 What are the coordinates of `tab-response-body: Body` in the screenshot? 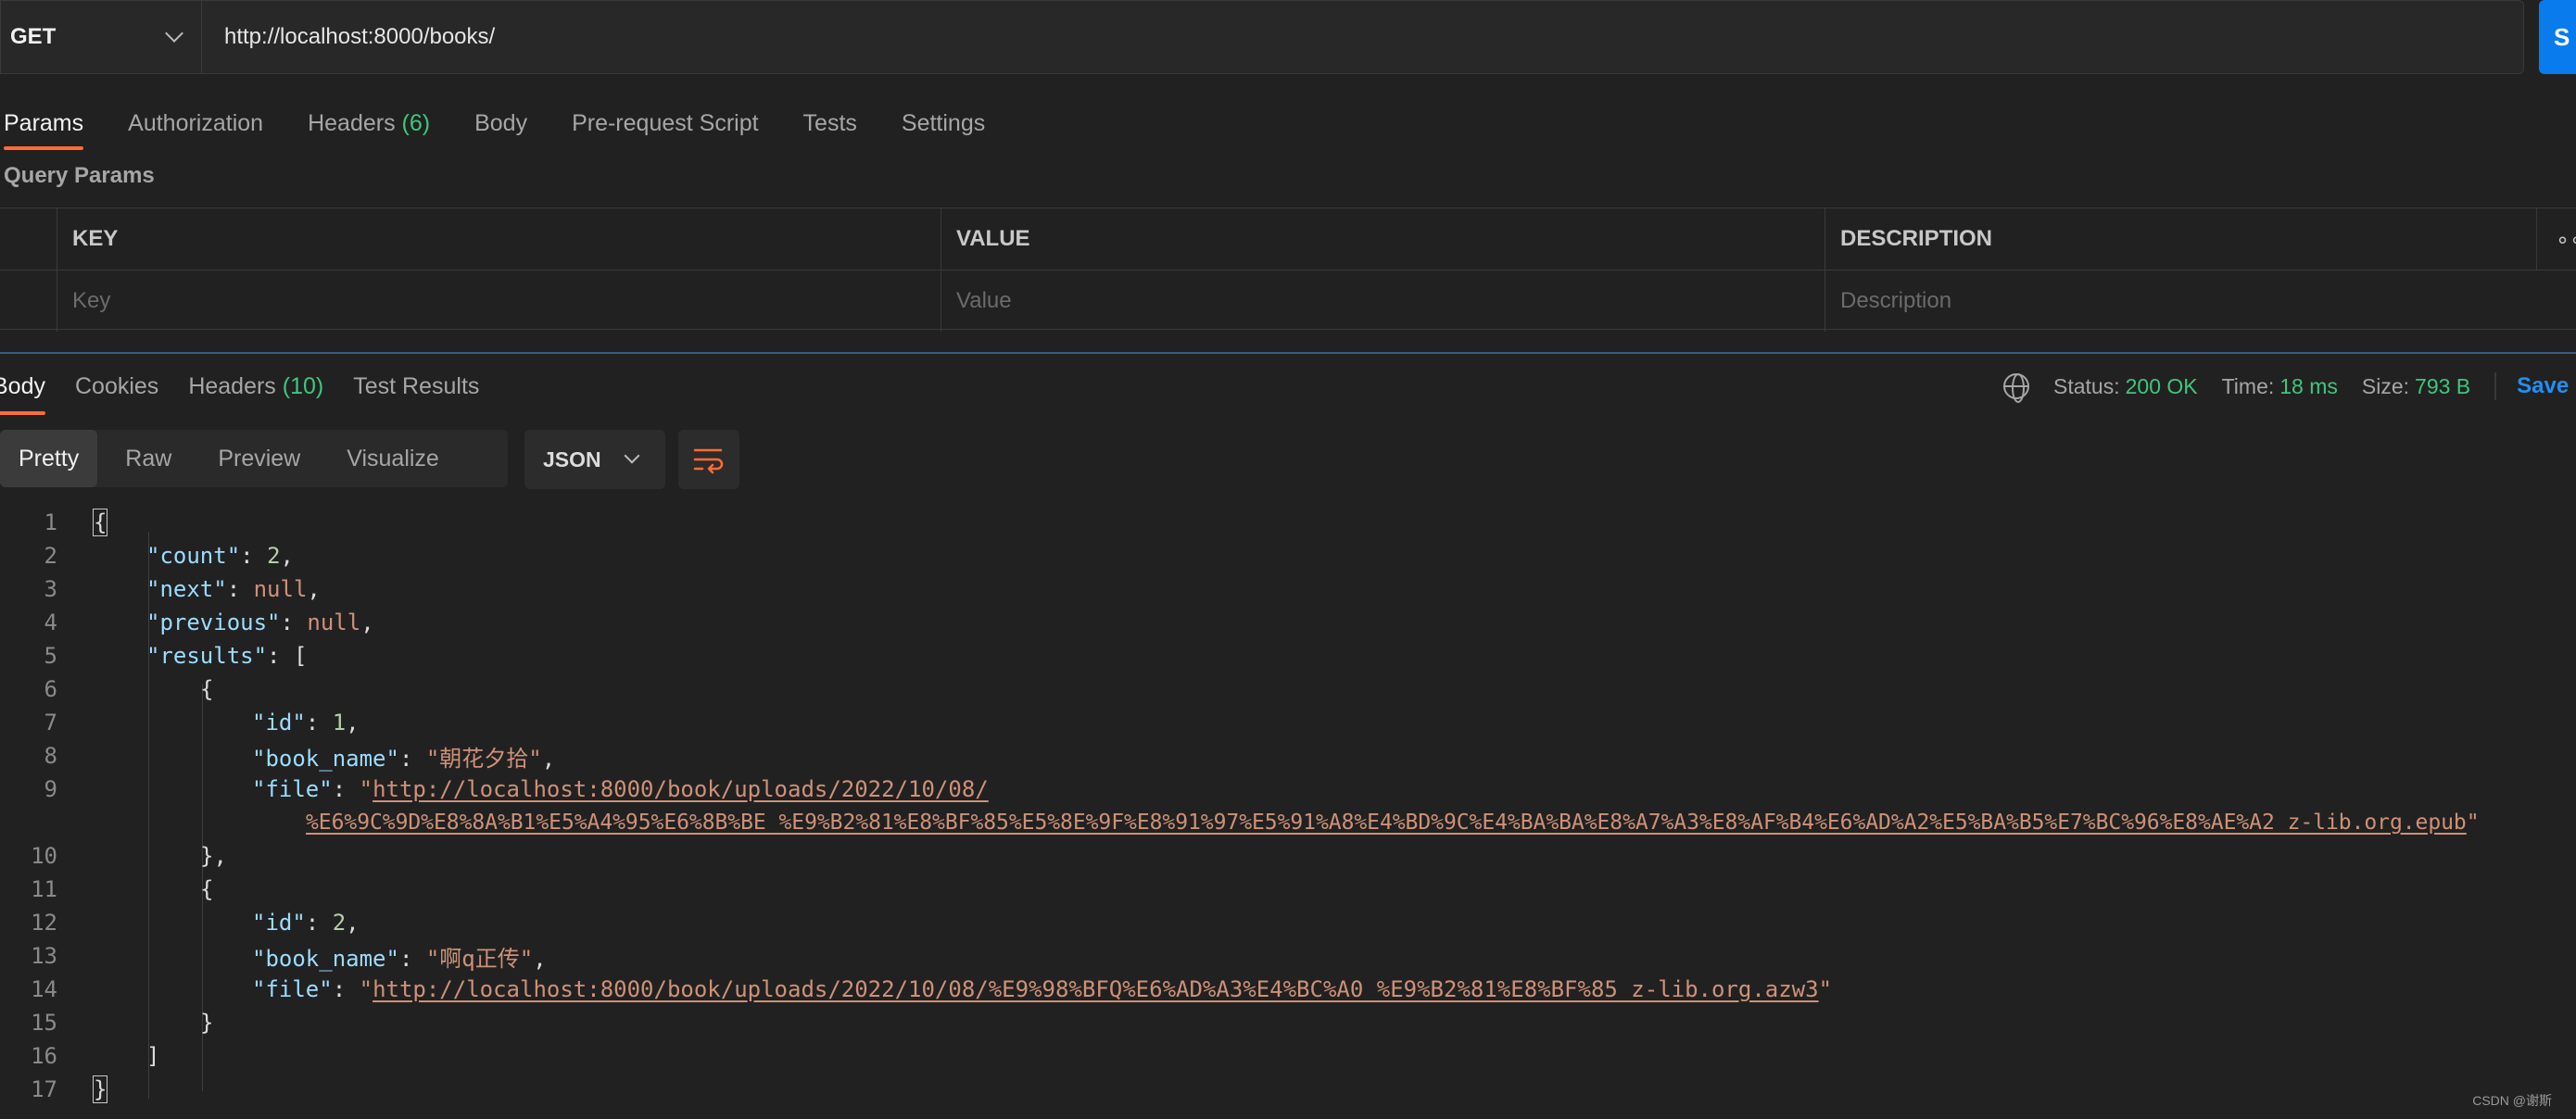 It's located at (23, 389).